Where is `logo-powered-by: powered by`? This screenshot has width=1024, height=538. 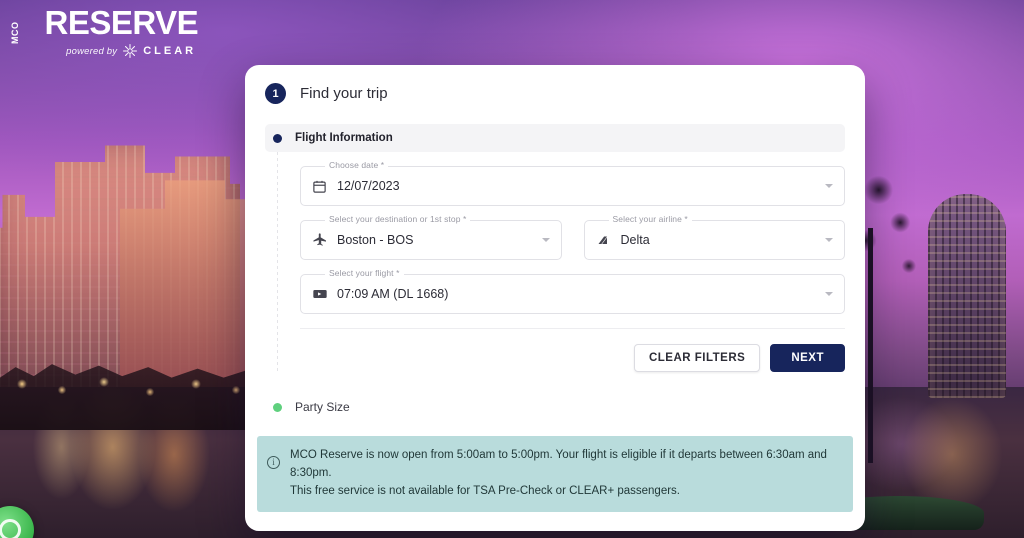 logo-powered-by: powered by is located at coordinates (92, 51).